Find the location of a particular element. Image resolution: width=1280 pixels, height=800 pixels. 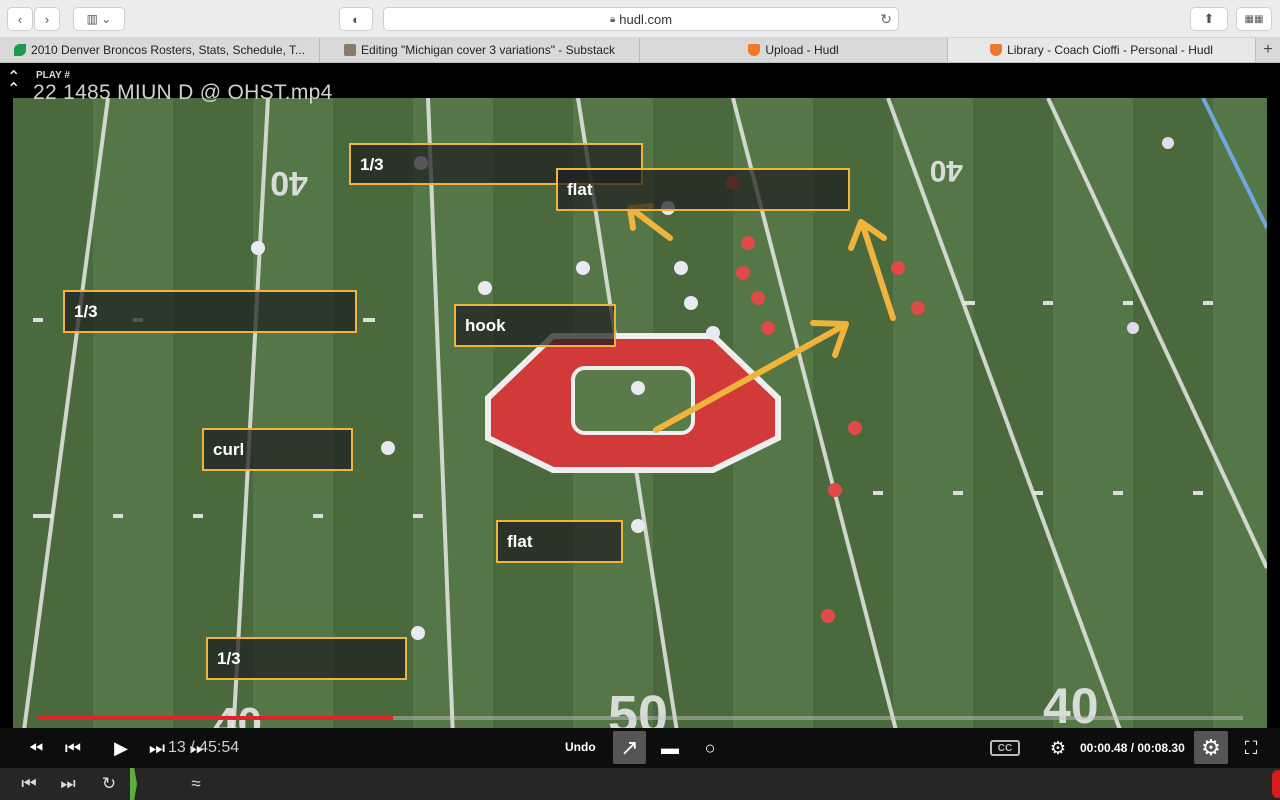

playback-time: 00:00.48 / 00:08.30 is located at coordinates (1132, 748).